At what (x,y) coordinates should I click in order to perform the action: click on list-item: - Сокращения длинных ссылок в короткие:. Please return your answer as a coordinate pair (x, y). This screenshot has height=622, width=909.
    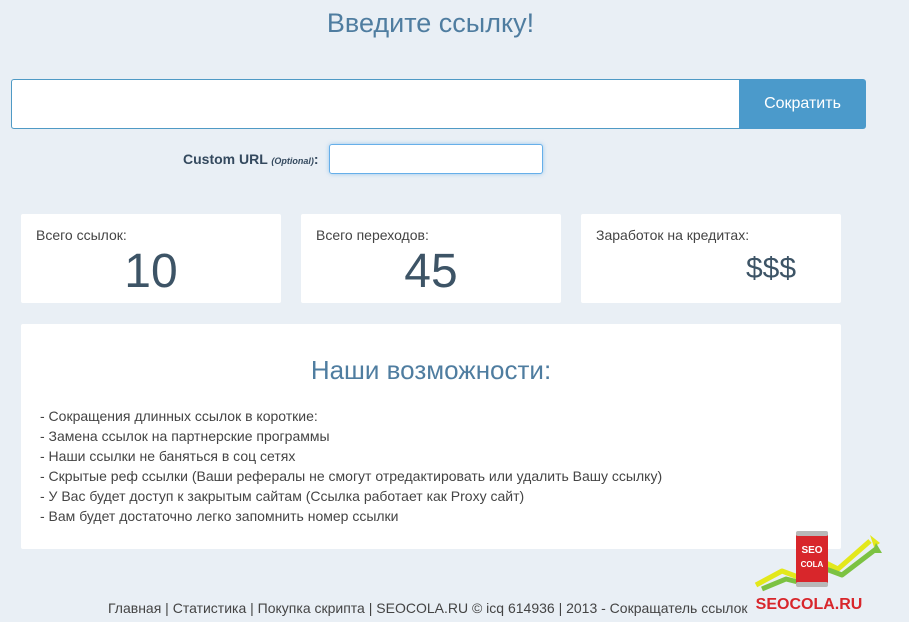
    Looking at the image, I should click on (179, 416).